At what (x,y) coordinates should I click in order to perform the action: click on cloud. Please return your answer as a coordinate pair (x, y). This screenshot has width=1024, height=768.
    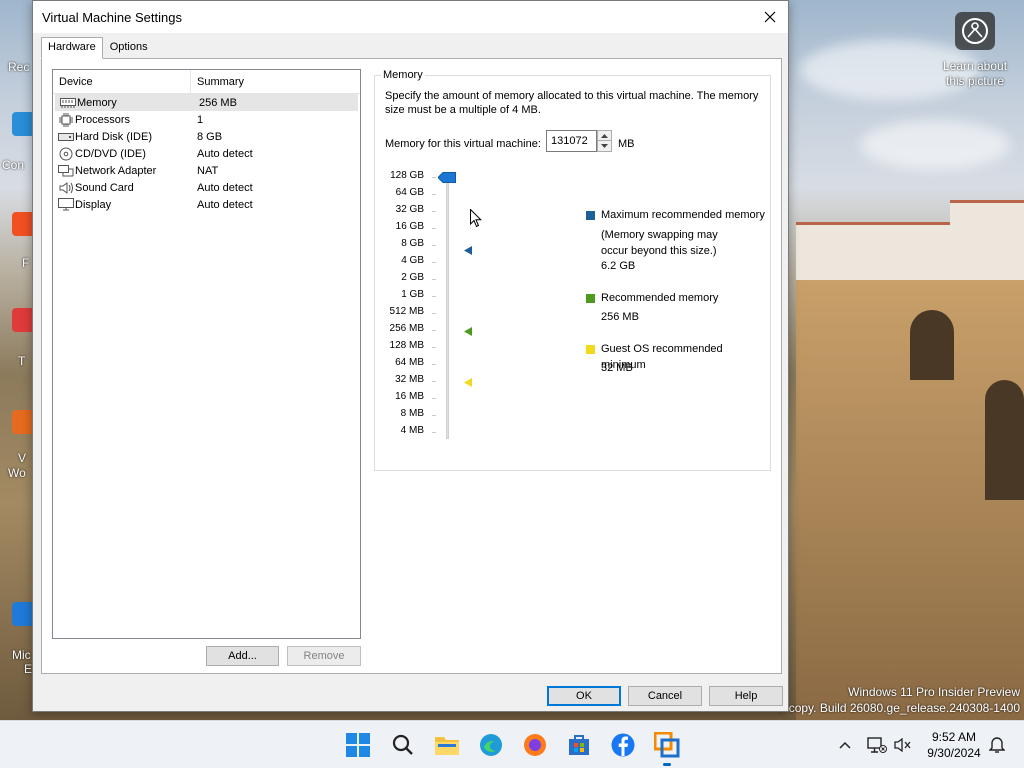
    Looking at the image, I should click on (935, 145).